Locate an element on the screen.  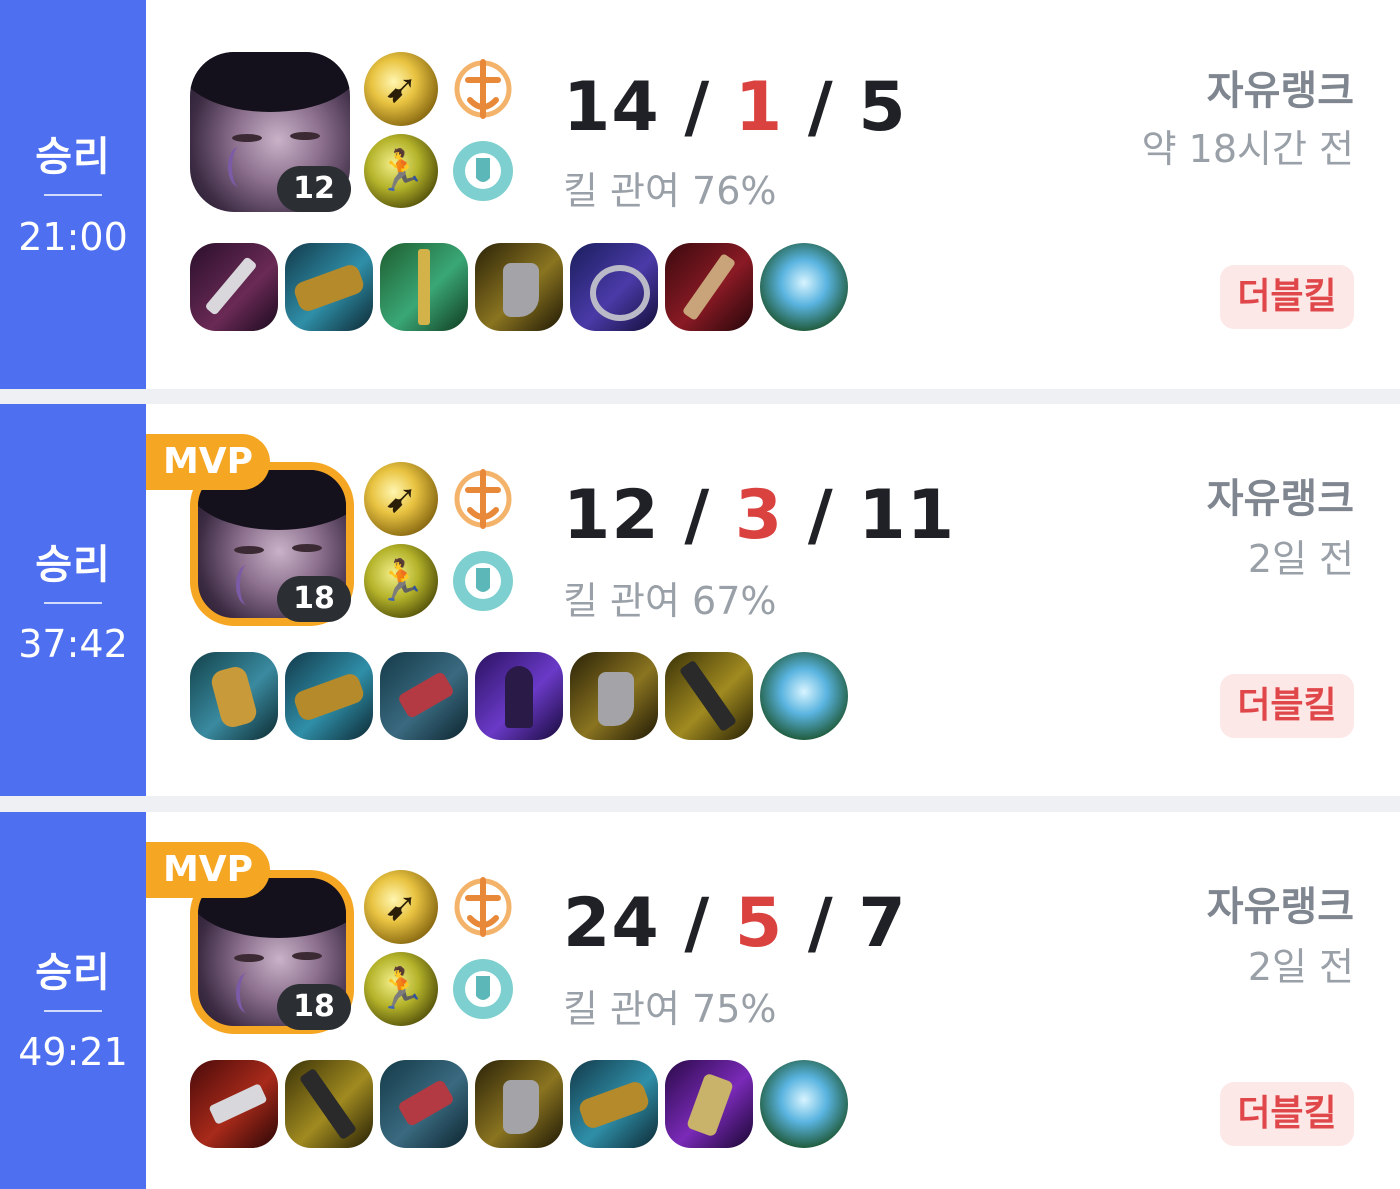
assists: 5 is located at coordinates (882, 107).